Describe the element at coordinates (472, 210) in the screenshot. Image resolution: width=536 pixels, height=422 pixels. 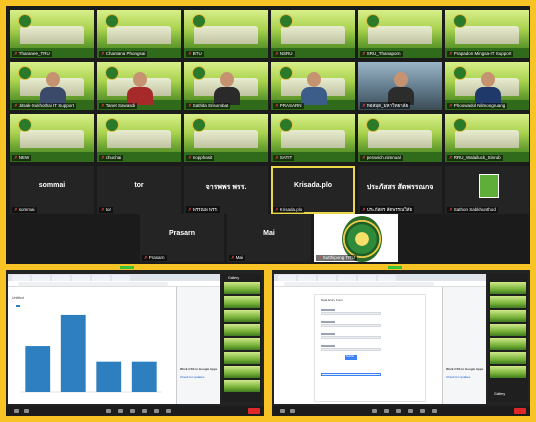
I see `participant-name-label: ✗Sathon Sabkhunthod` at that location.